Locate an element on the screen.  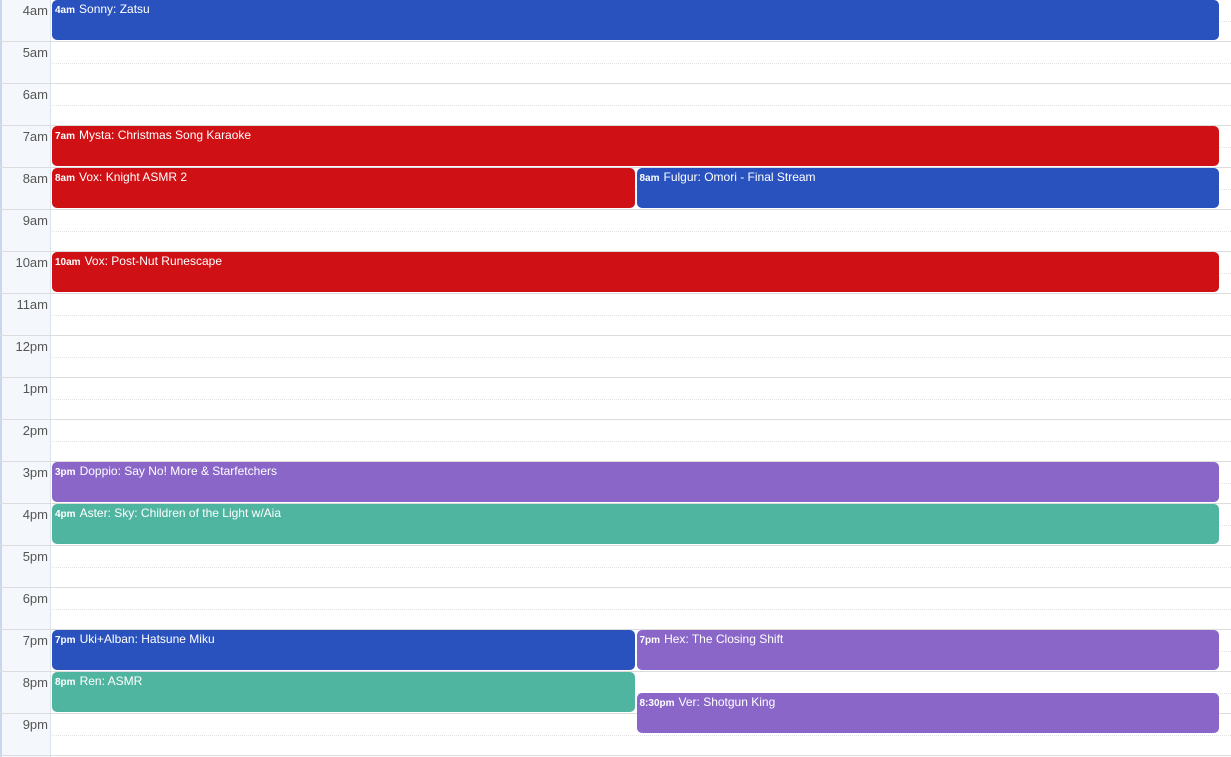
hour-row: 6pm is located at coordinates (615, 609).